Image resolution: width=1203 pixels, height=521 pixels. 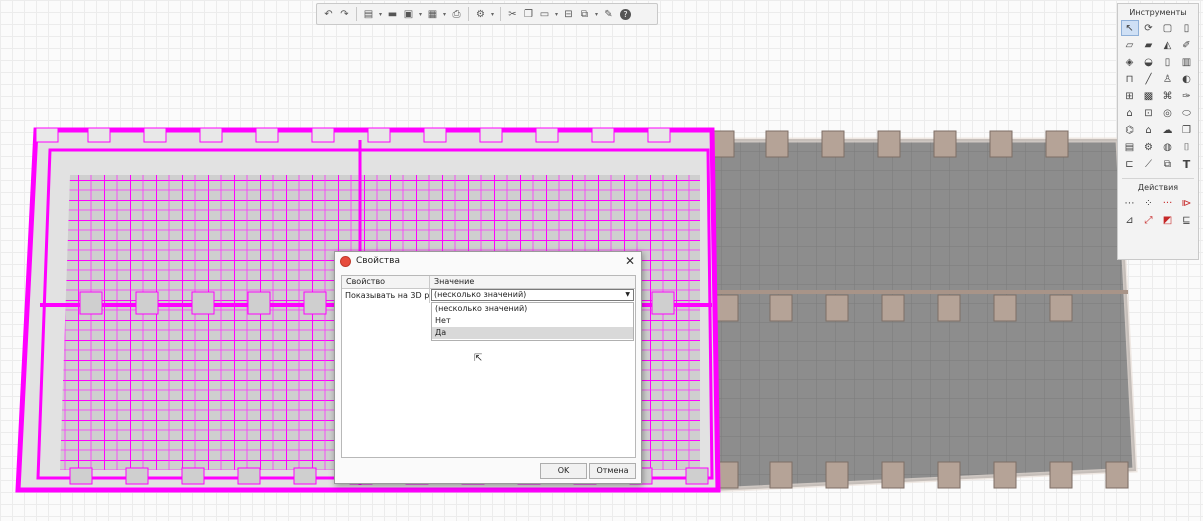 I want to click on section-icon: ◐, so click(x=1187, y=79).